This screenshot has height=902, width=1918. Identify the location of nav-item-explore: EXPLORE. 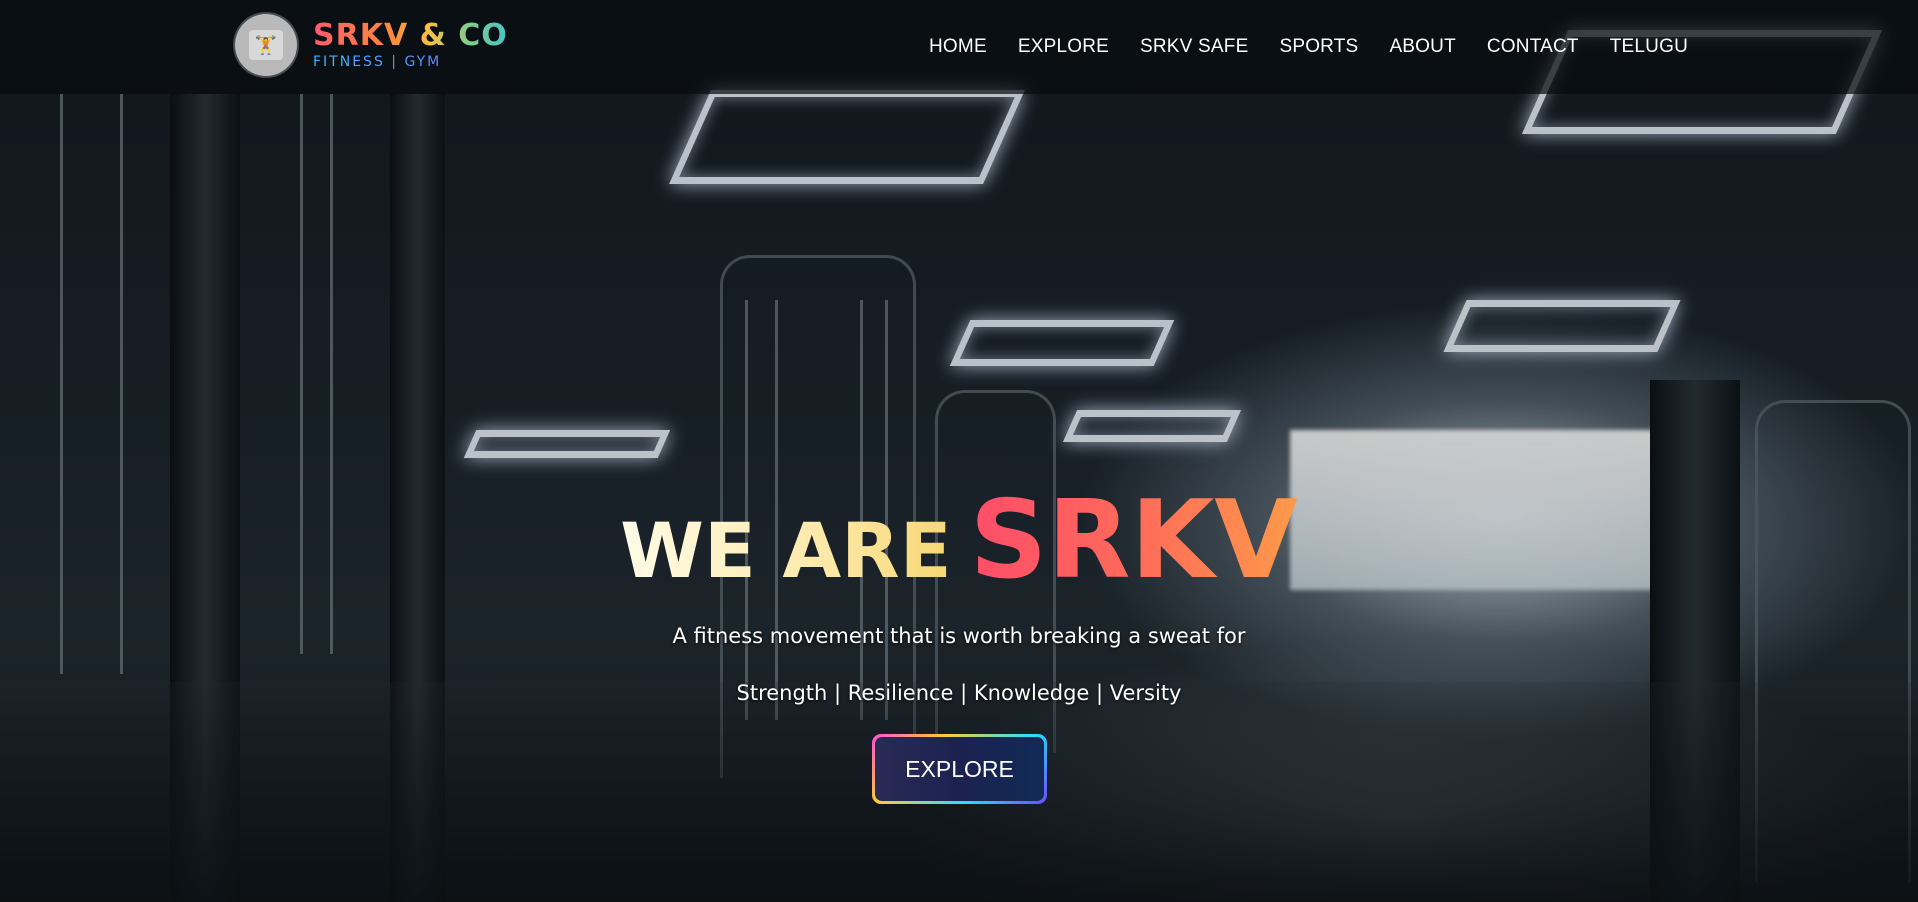
(1063, 47).